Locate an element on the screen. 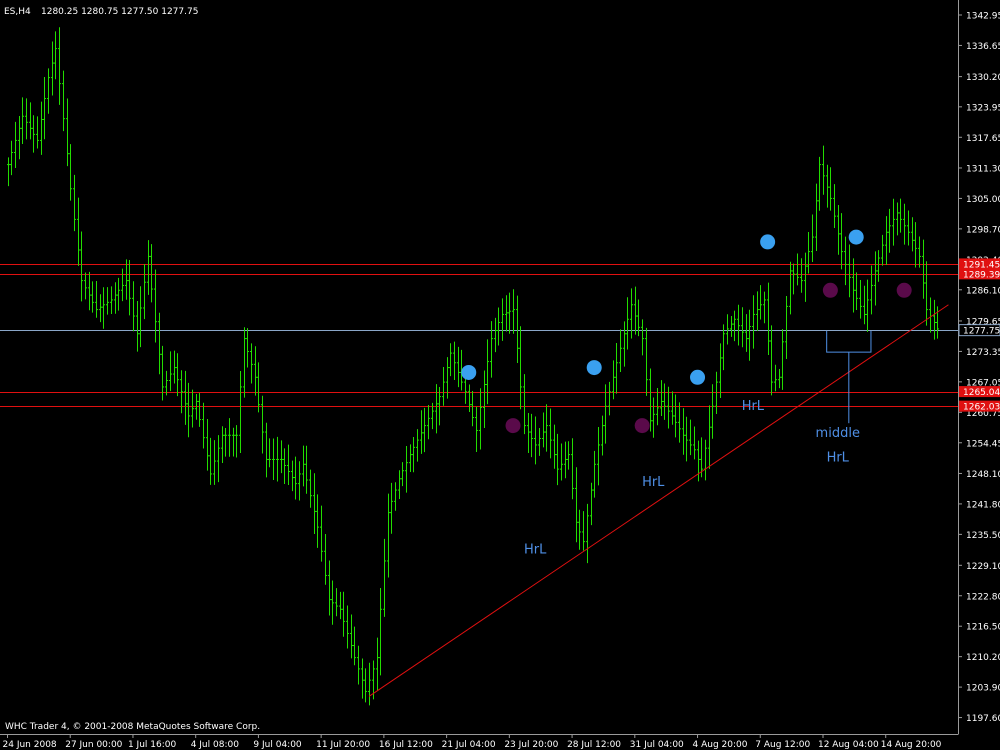 The height and width of the screenshot is (750, 1000). y-tick-label: 1254.45 is located at coordinates (983, 444).